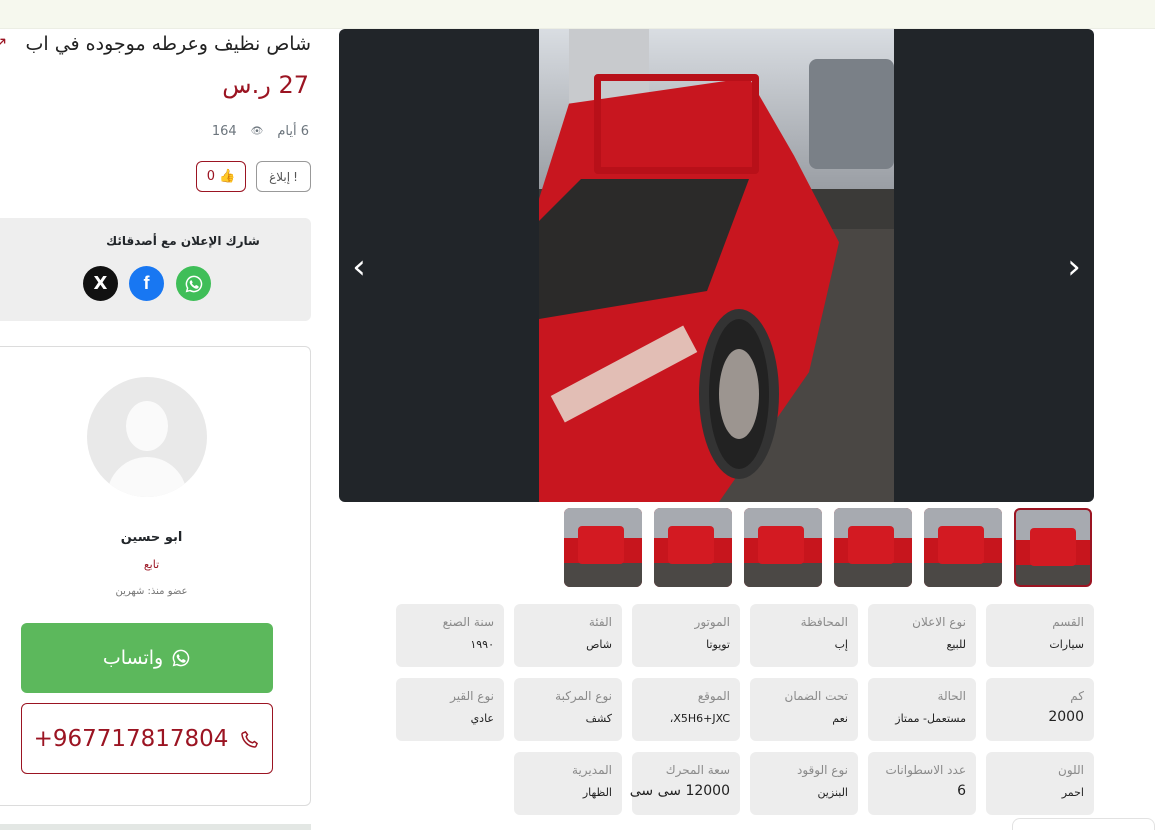 The width and height of the screenshot is (1155, 830). I want to click on phone-icon, so click(250, 739).